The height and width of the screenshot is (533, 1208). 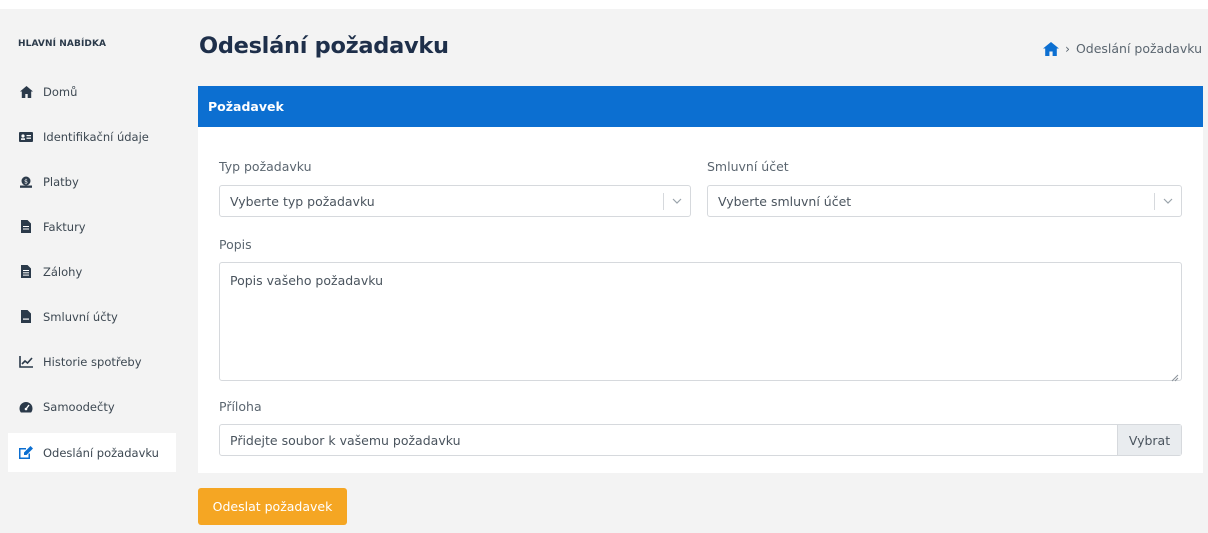 I want to click on account-label: Smluvní účet, so click(x=748, y=166).